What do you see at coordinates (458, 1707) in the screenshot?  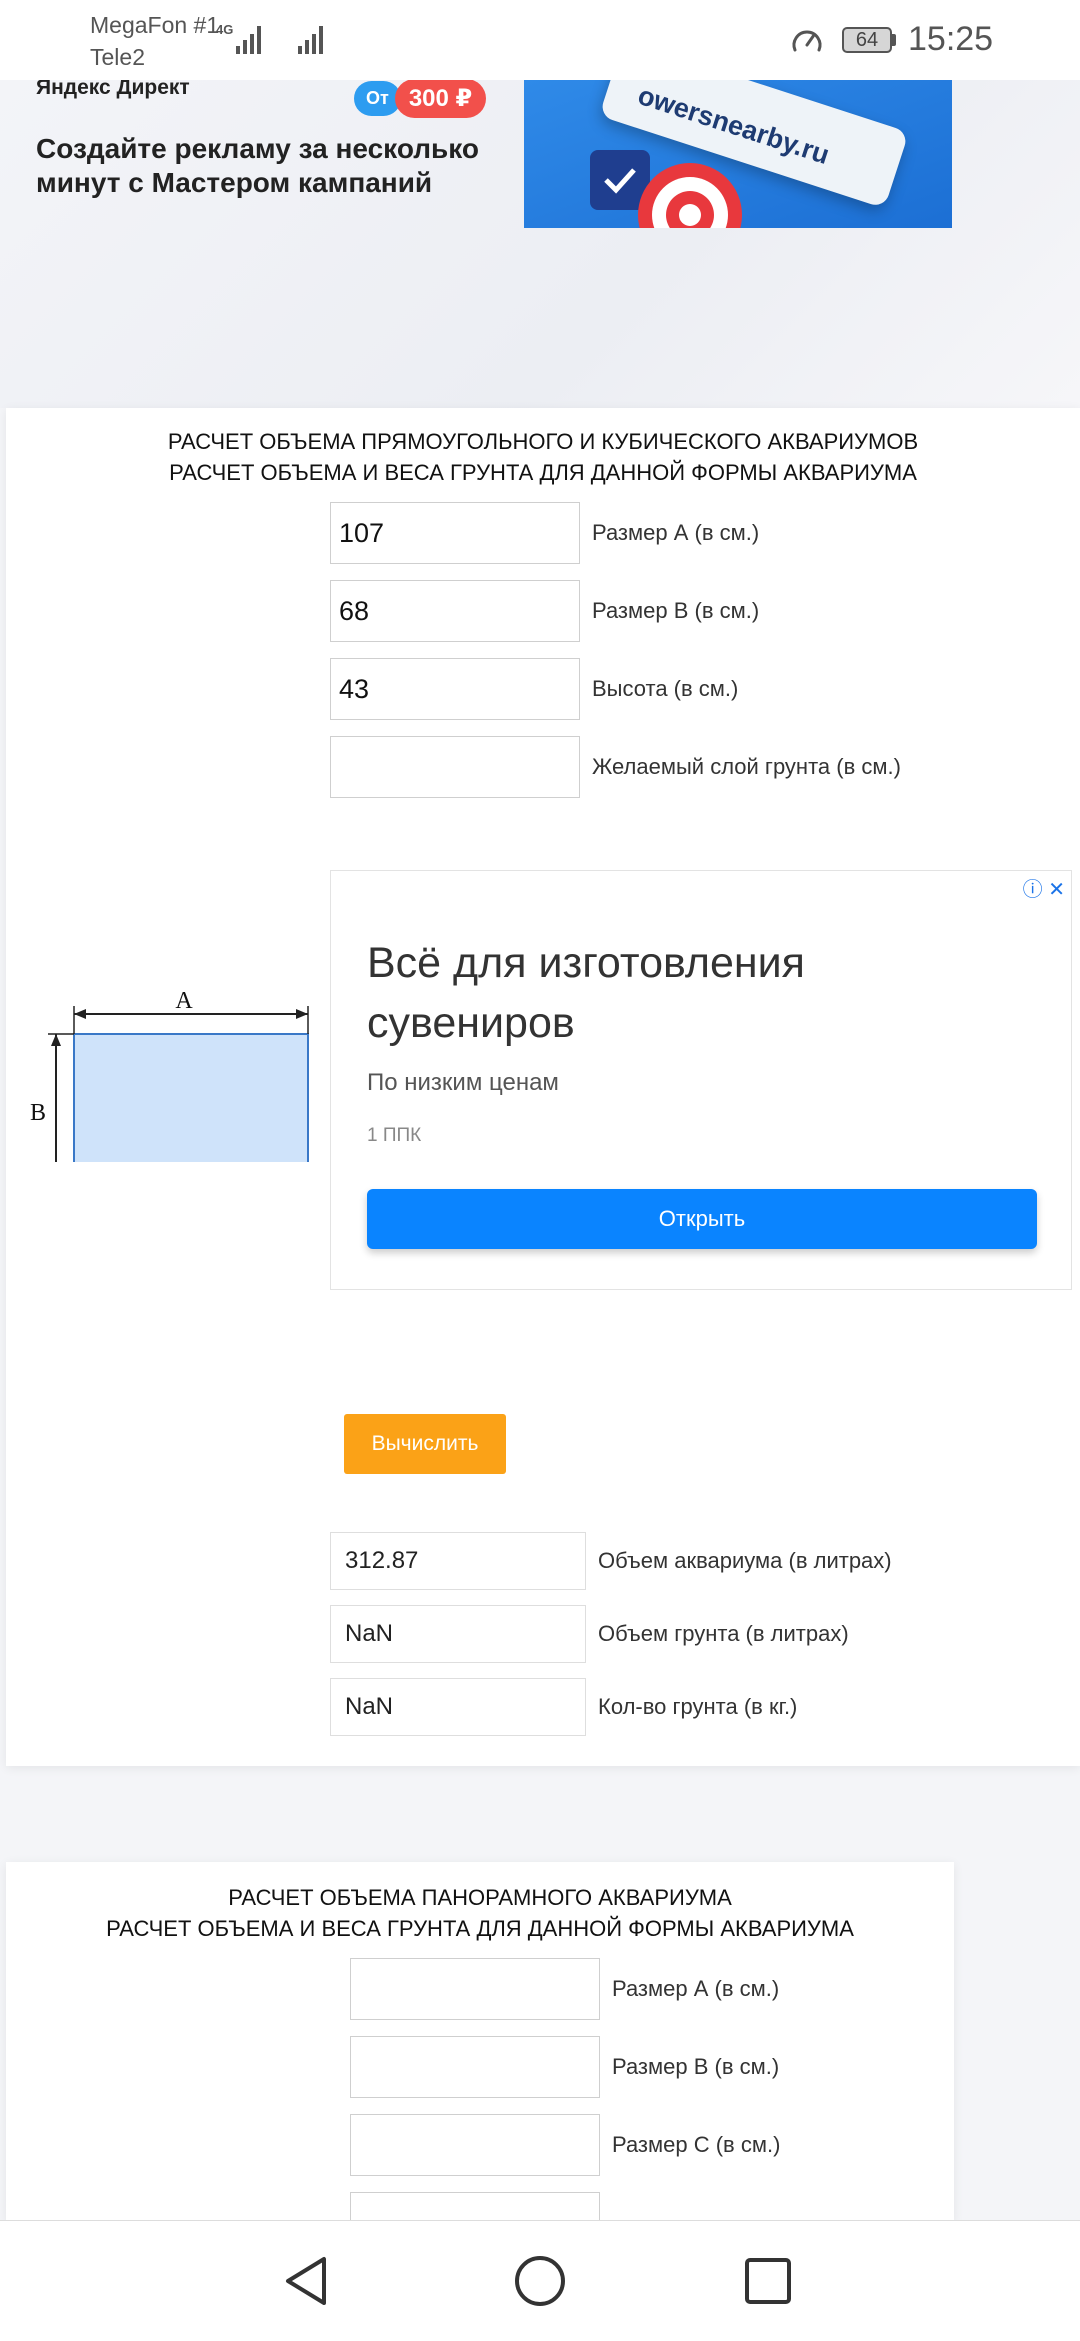 I see `soil-weight-output: NaN` at bounding box center [458, 1707].